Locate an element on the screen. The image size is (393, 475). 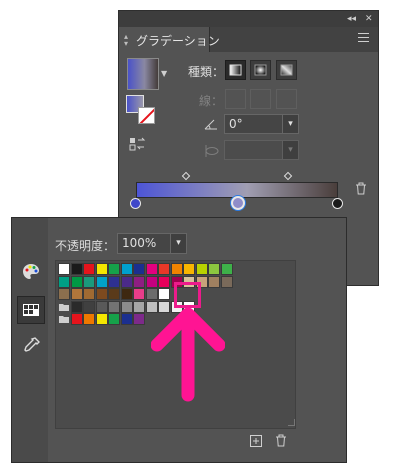
angle-input: 0° is located at coordinates (253, 124).